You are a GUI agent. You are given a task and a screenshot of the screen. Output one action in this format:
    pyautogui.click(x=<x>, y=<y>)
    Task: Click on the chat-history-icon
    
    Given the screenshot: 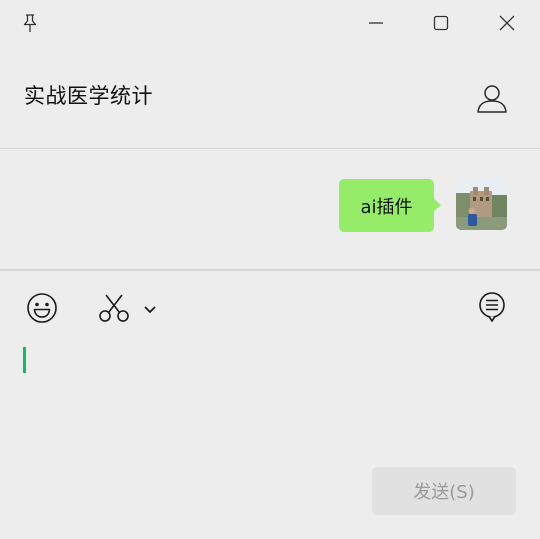 What is the action you would take?
    pyautogui.click(x=492, y=307)
    